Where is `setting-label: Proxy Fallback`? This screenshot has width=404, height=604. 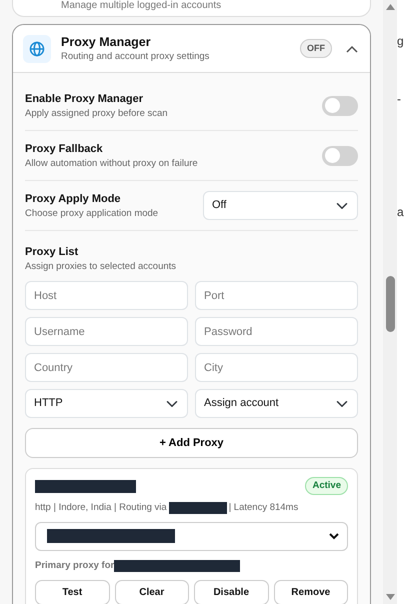 setting-label: Proxy Fallback is located at coordinates (64, 149).